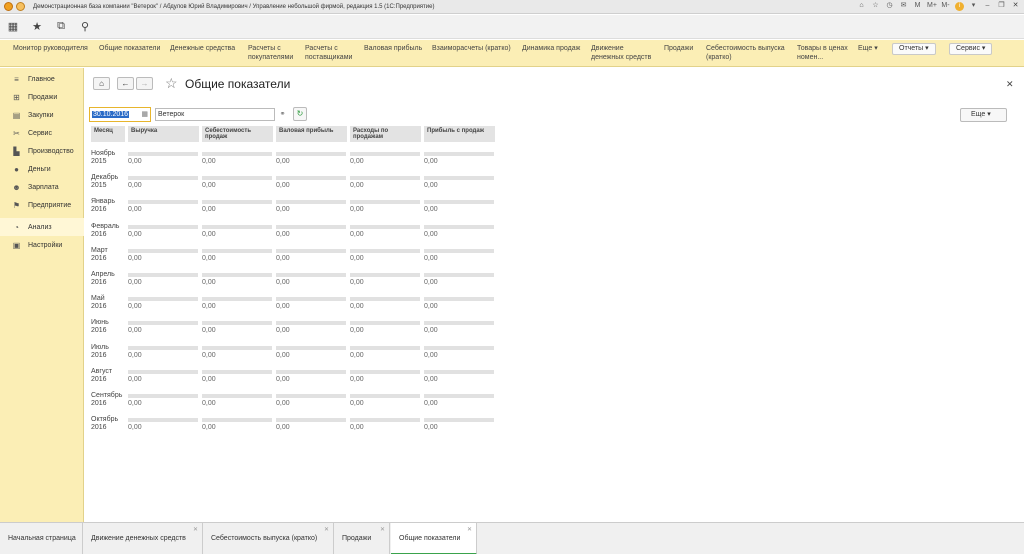 The image size is (1024, 554). What do you see at coordinates (1010, 84) in the screenshot?
I see `close-form-icon: ✕` at bounding box center [1010, 84].